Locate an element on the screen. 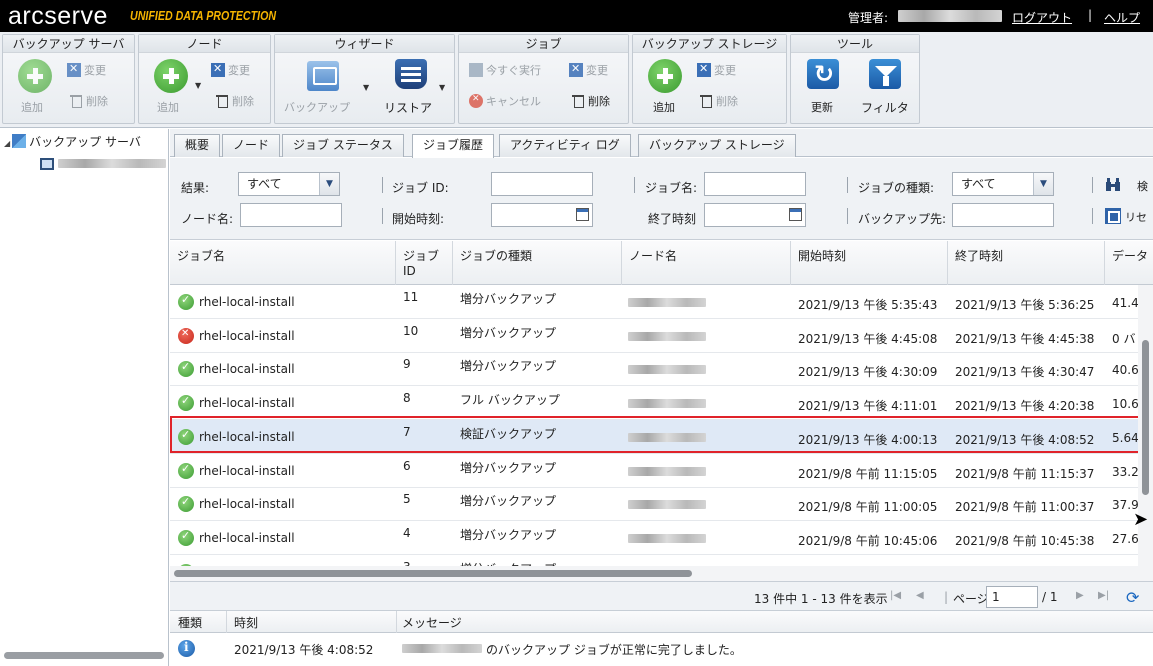 The image size is (1153, 666). tab-activity-log: アクティビティ ログ is located at coordinates (565, 145).